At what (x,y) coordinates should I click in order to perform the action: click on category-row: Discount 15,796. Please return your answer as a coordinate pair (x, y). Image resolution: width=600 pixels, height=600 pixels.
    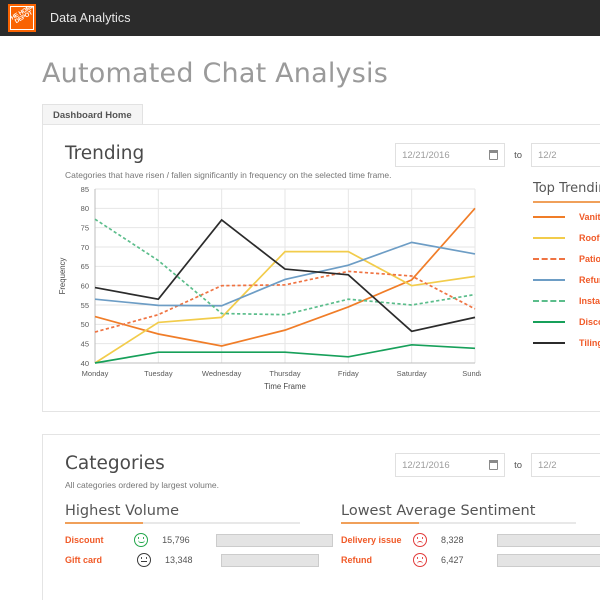
    Looking at the image, I should click on (199, 540).